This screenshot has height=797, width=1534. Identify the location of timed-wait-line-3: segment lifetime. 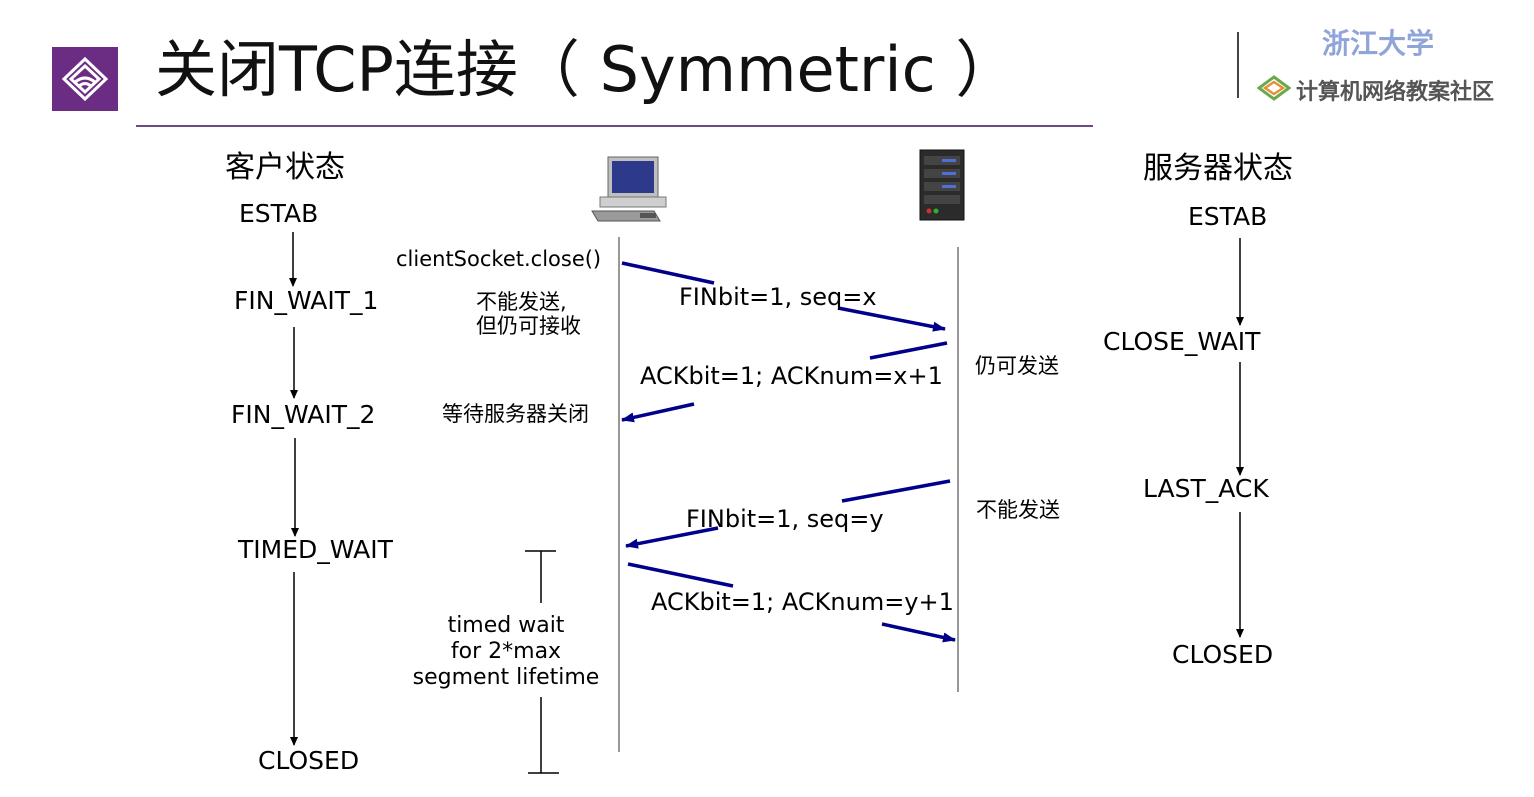
(506, 677).